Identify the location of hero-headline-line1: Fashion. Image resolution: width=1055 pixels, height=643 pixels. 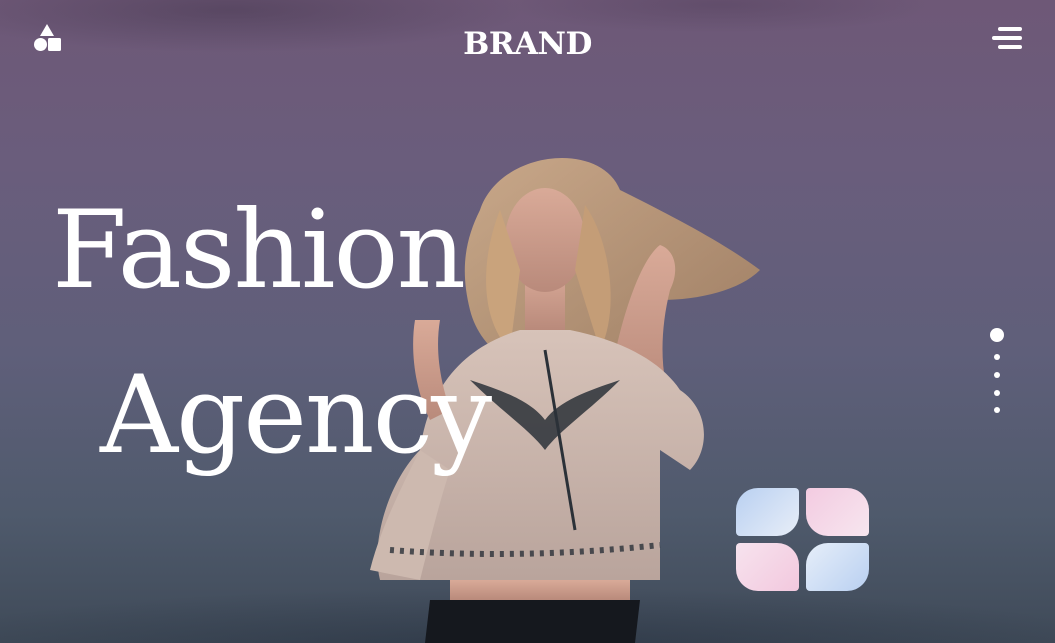
(259, 250).